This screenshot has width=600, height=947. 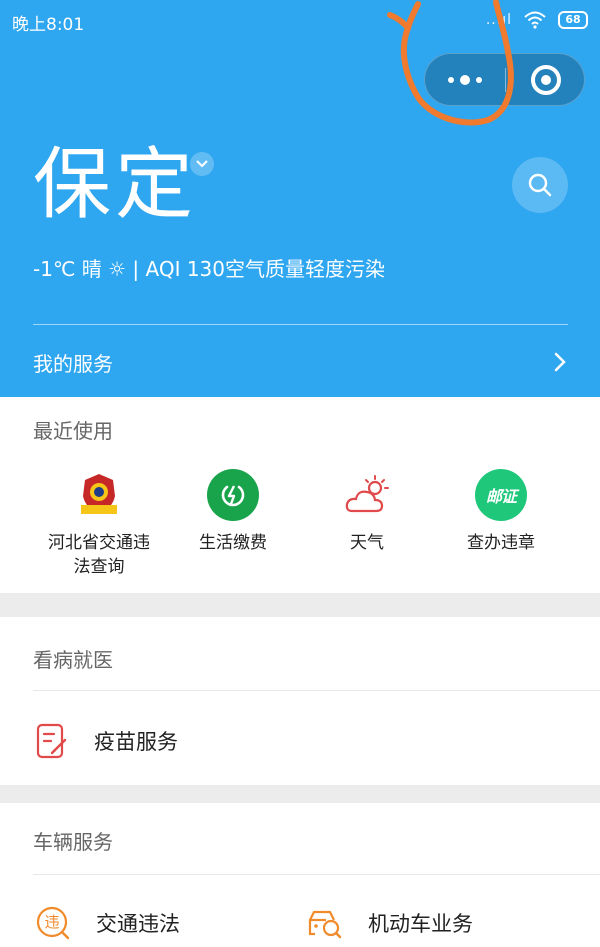 I want to click on chevron-right-icon, so click(x=560, y=362).